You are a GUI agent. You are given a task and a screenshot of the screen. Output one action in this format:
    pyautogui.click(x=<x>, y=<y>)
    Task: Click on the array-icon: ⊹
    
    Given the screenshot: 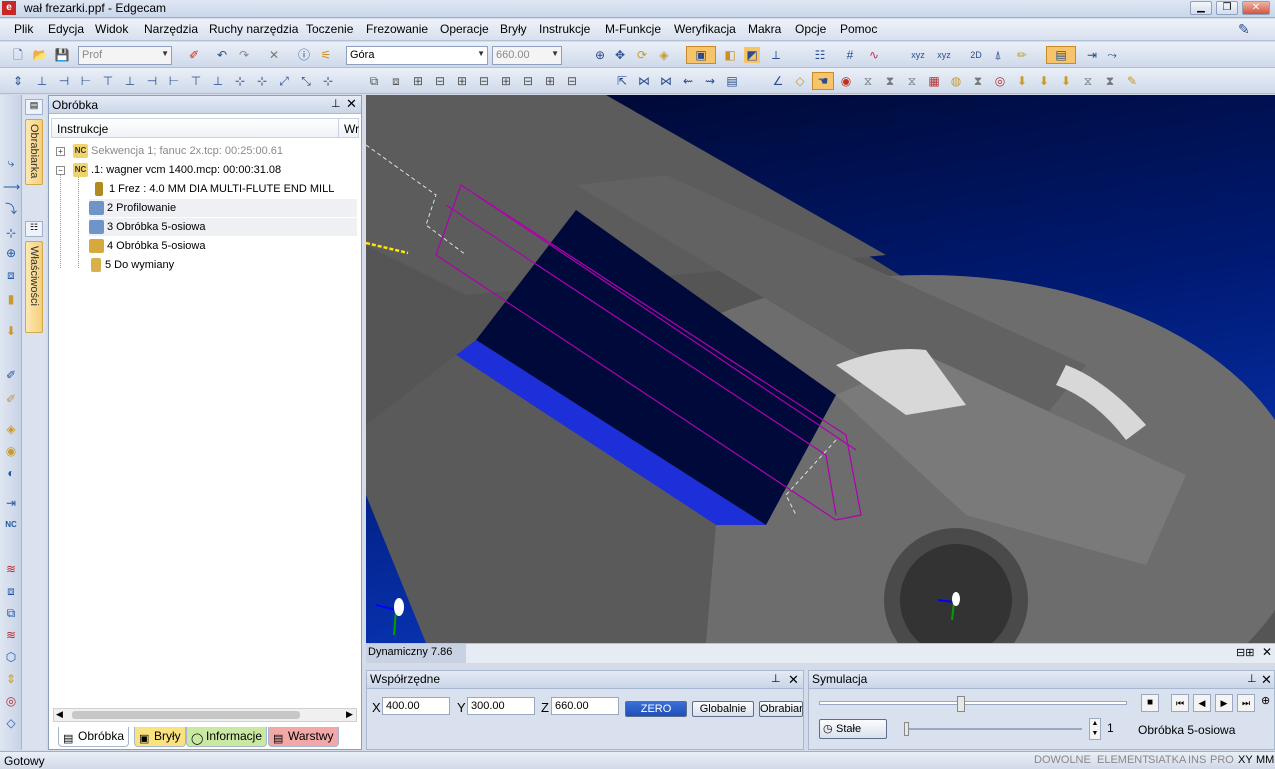 What is the action you would take?
    pyautogui.click(x=328, y=81)
    